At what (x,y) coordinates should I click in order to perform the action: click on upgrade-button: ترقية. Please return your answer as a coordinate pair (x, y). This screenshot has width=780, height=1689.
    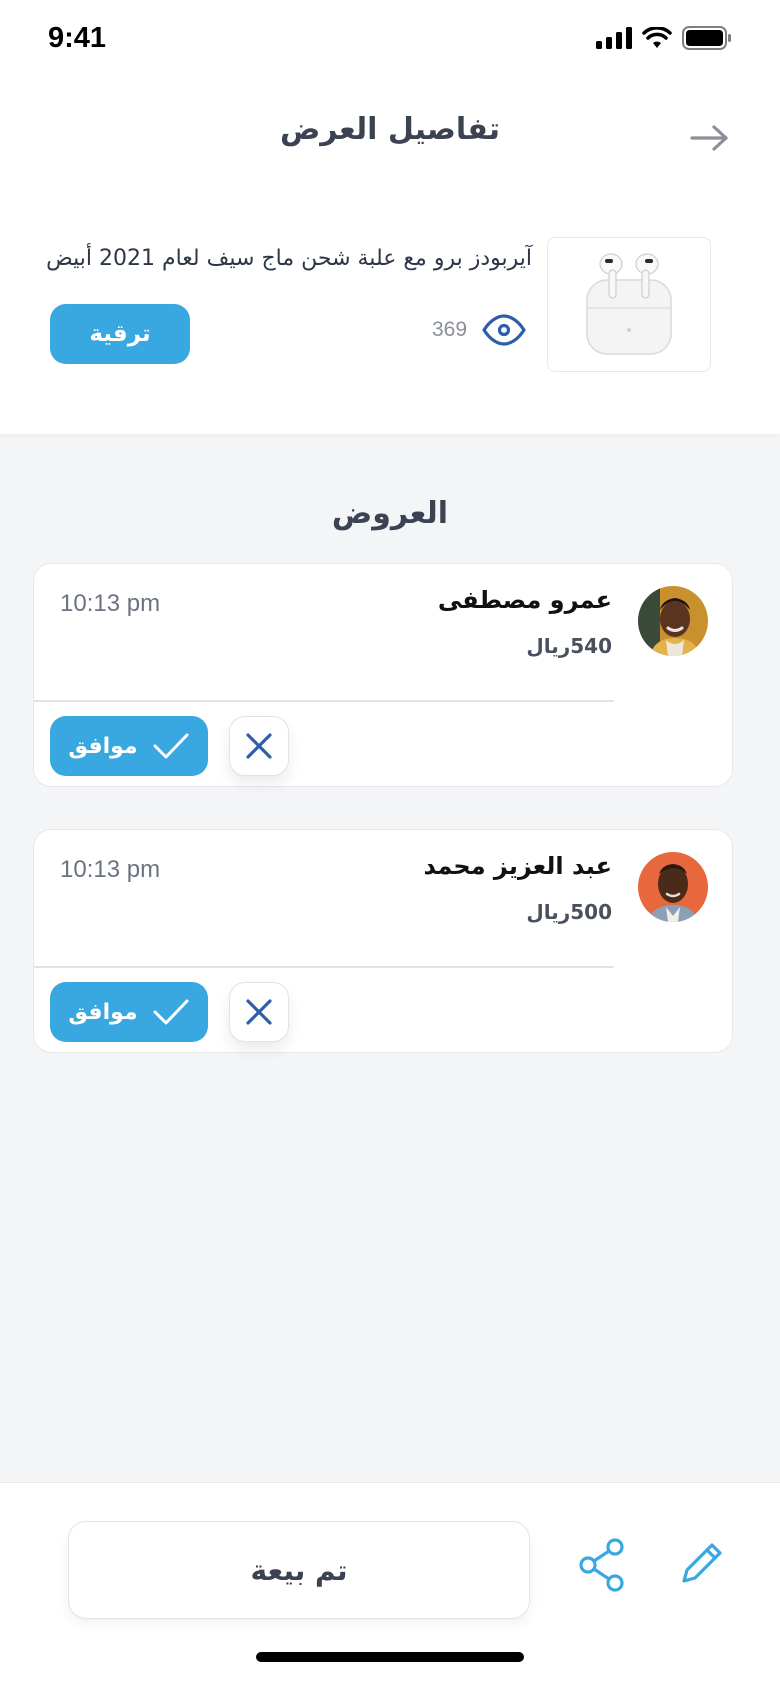
    Looking at the image, I should click on (120, 334).